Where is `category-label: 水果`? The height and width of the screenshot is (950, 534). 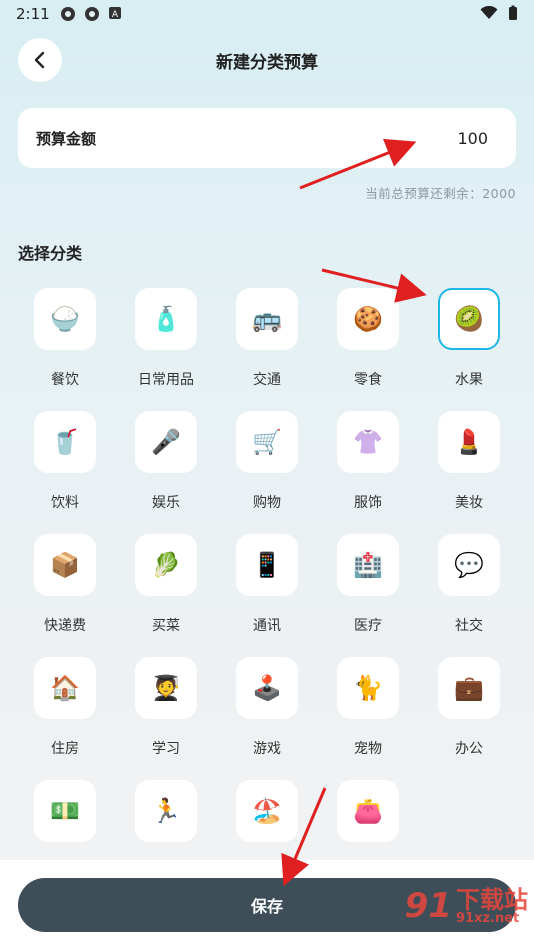
category-label: 水果 is located at coordinates (469, 380).